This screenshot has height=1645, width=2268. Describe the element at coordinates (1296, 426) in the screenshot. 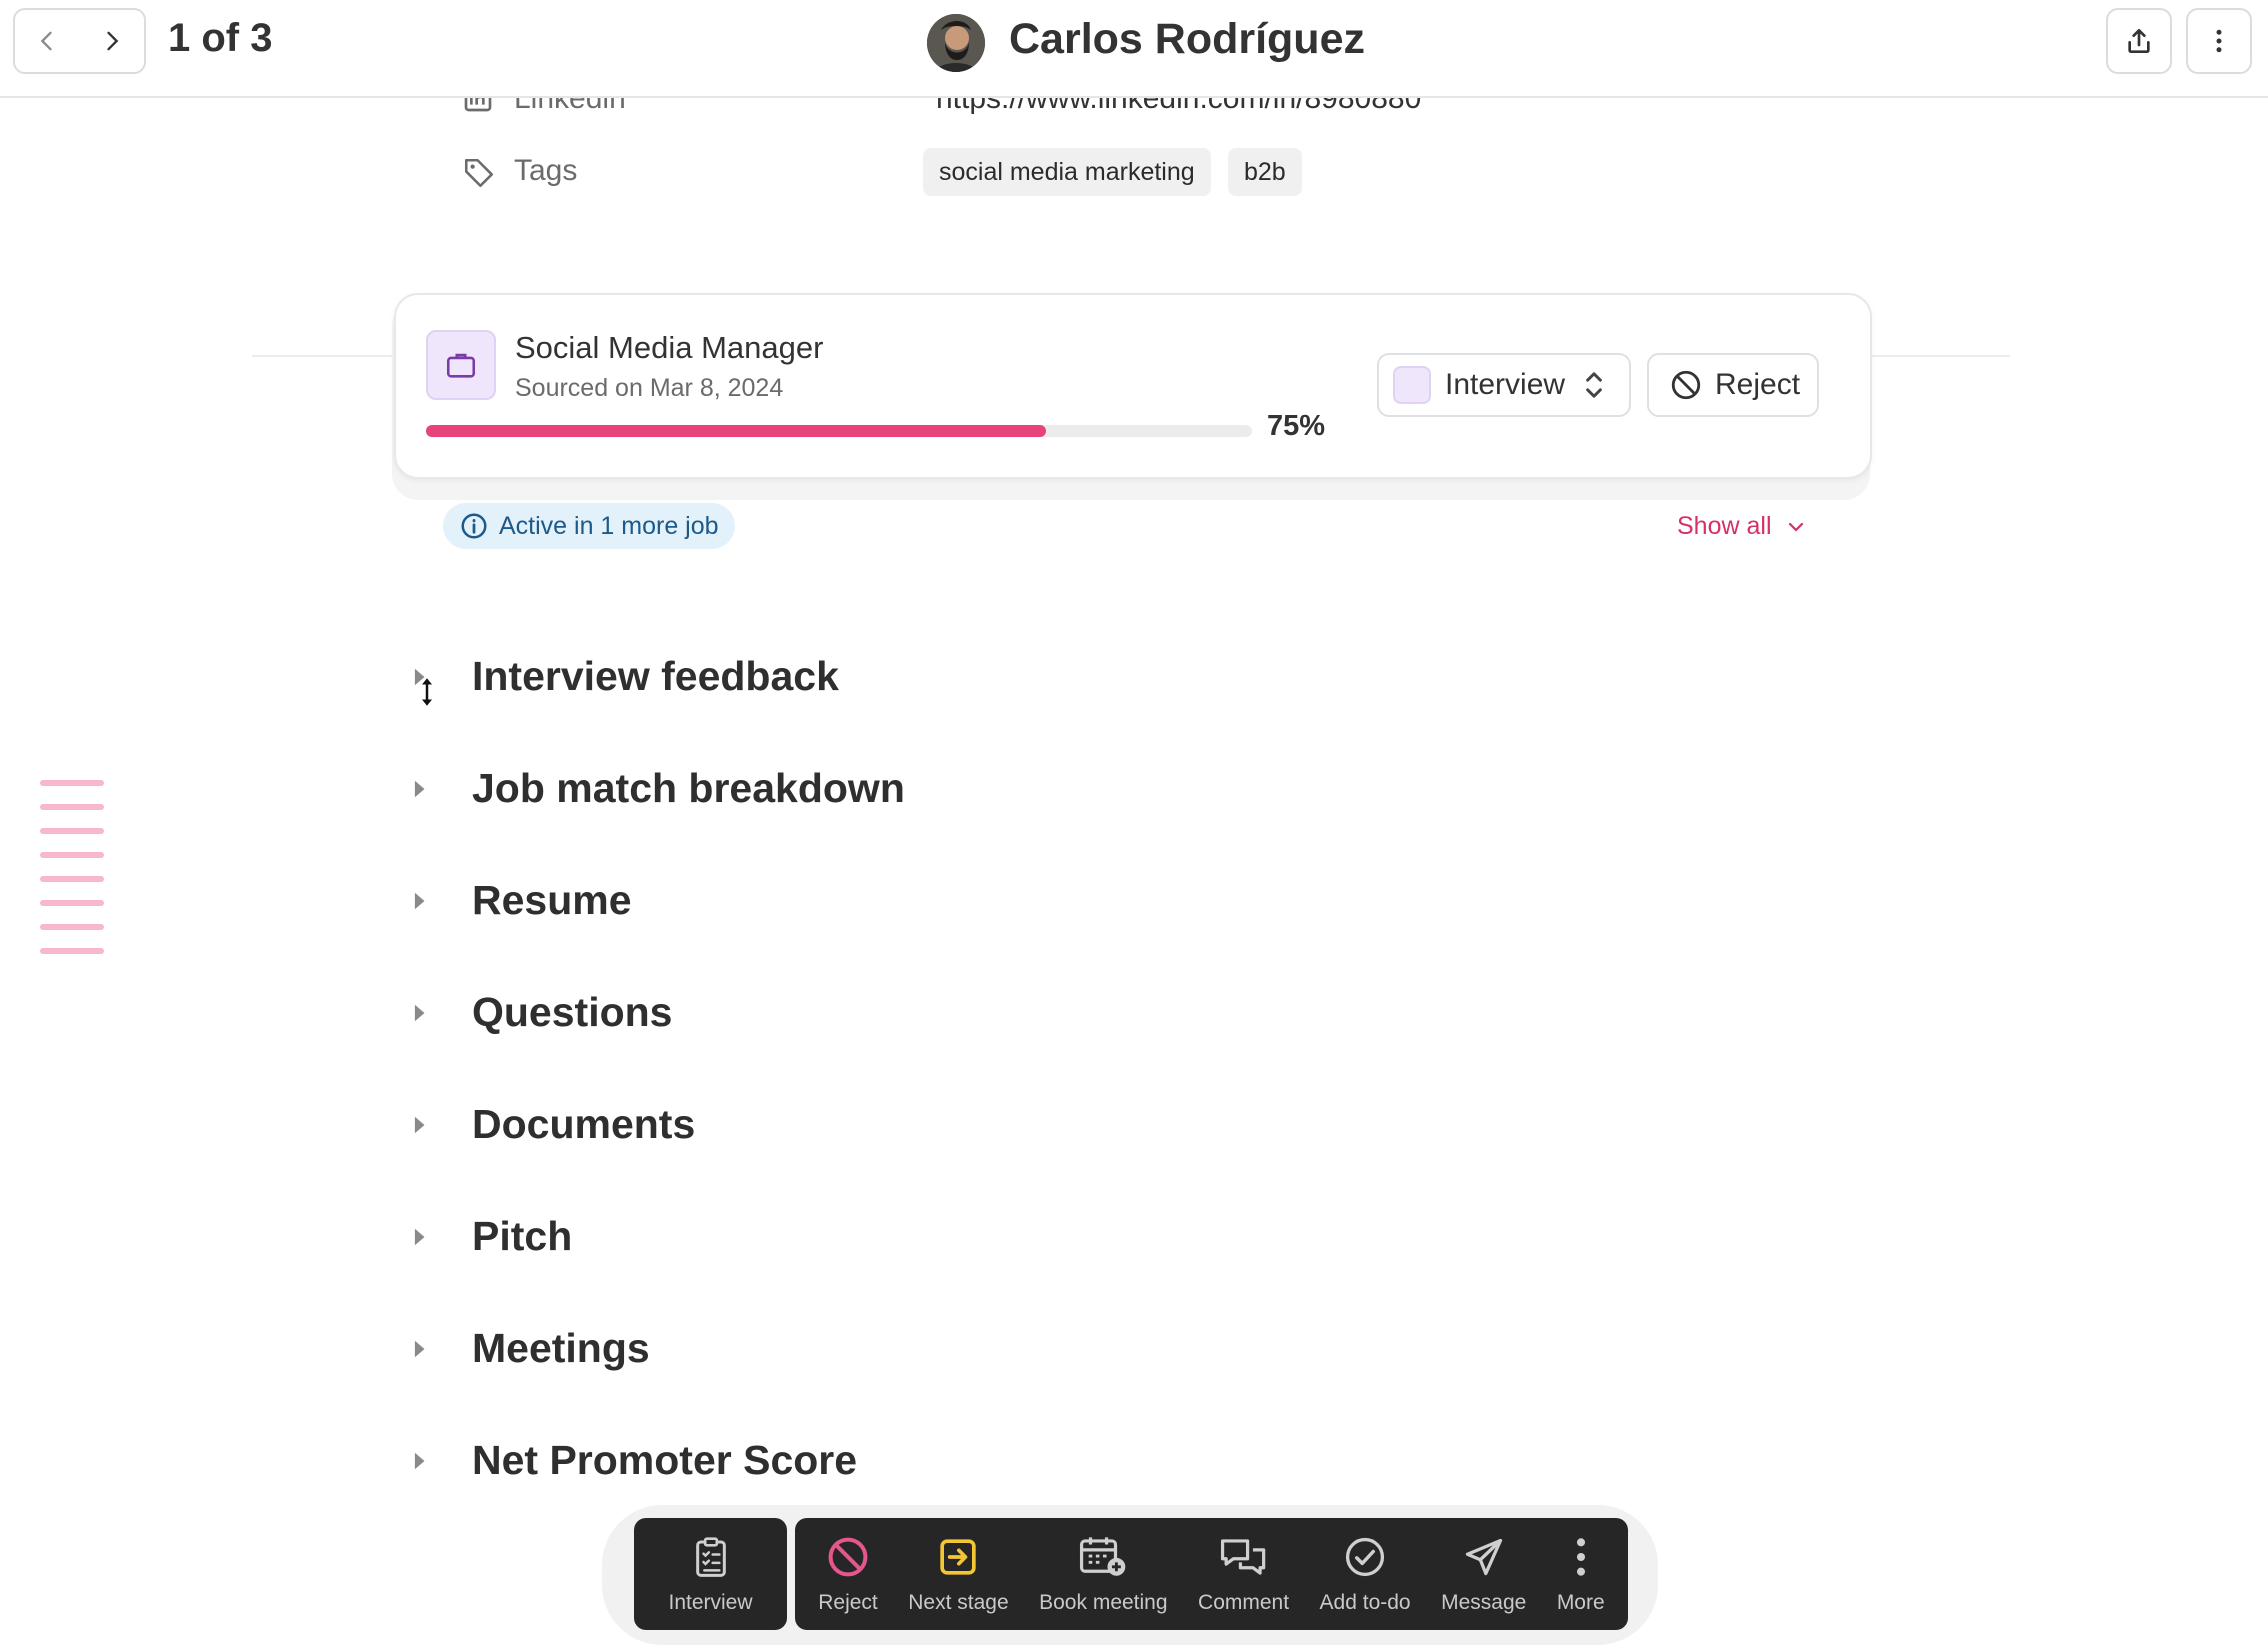

I see `match-percent: 75%` at that location.